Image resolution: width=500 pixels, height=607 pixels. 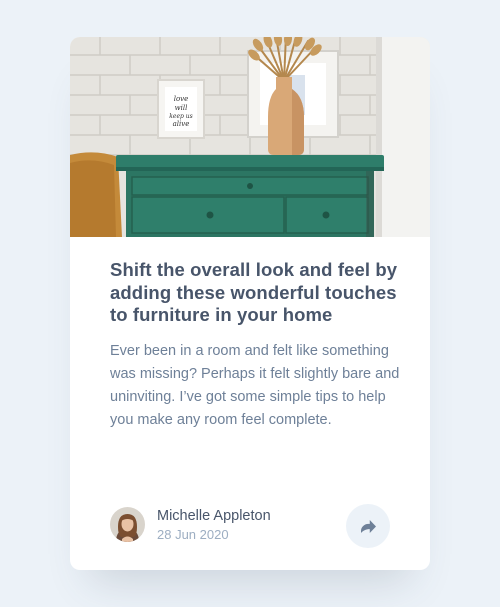 I want to click on svg-text: love, so click(x=181, y=99).